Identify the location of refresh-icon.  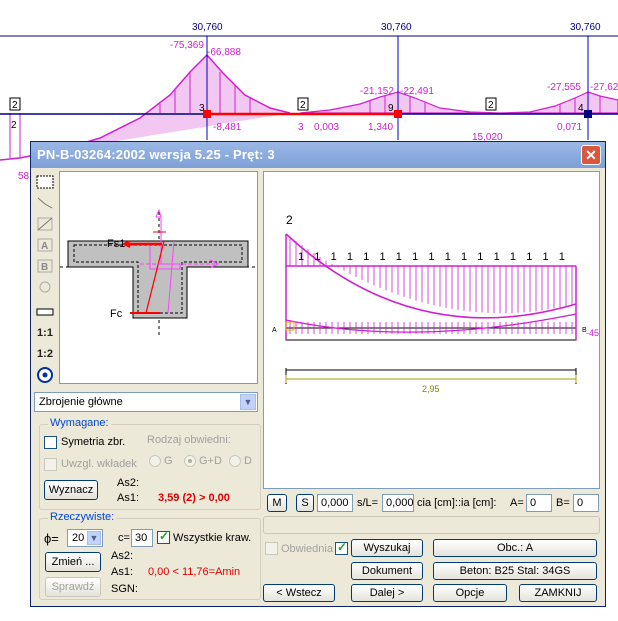
(45, 286).